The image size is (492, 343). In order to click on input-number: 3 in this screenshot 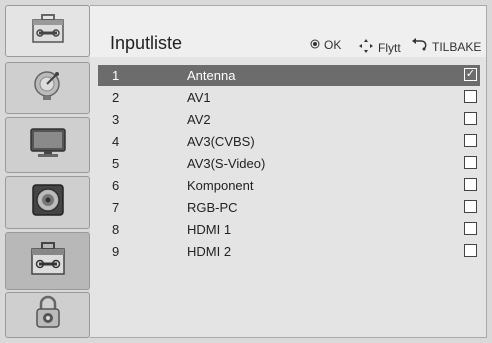, I will do `click(116, 119)`.